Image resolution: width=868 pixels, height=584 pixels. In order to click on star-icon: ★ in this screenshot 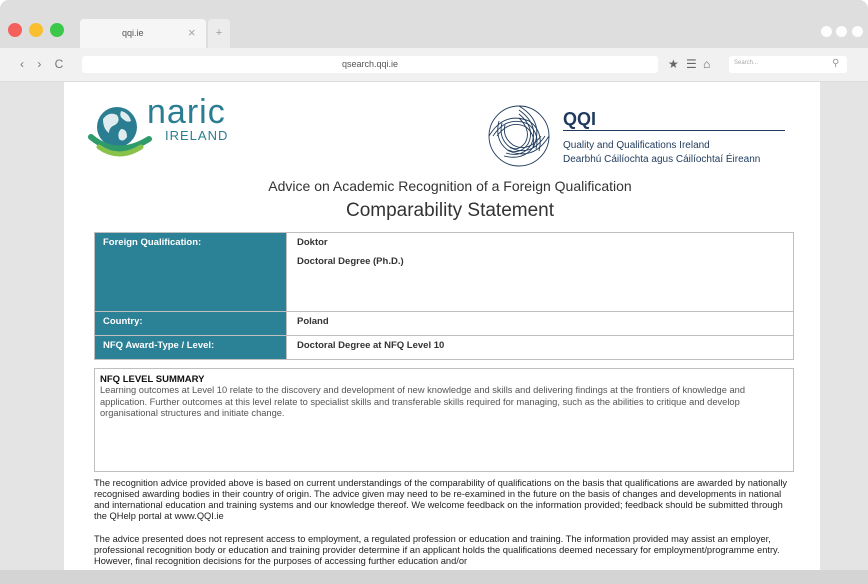, I will do `click(673, 64)`.